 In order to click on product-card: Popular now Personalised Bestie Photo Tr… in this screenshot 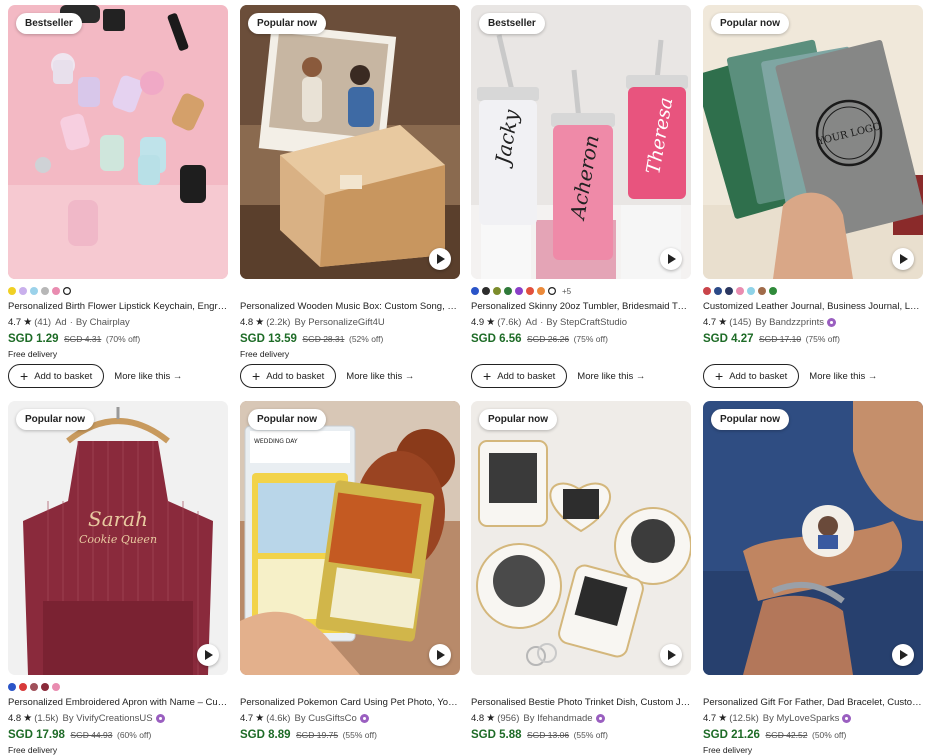, I will do `click(581, 572)`.